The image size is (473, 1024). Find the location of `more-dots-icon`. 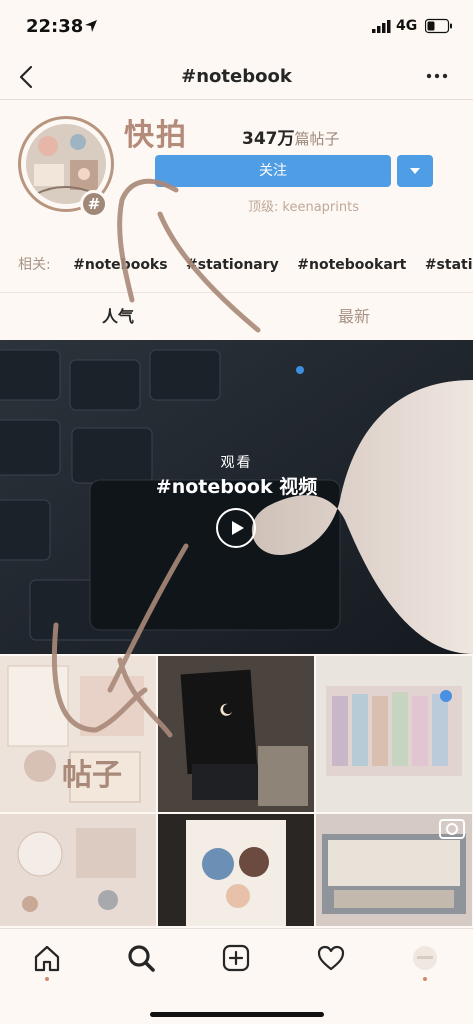

more-dots-icon is located at coordinates (437, 76).